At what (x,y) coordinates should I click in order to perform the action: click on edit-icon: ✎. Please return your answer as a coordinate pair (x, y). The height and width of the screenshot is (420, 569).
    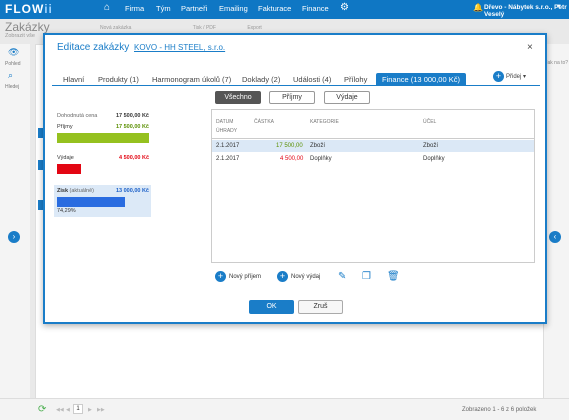
    Looking at the image, I should click on (342, 276).